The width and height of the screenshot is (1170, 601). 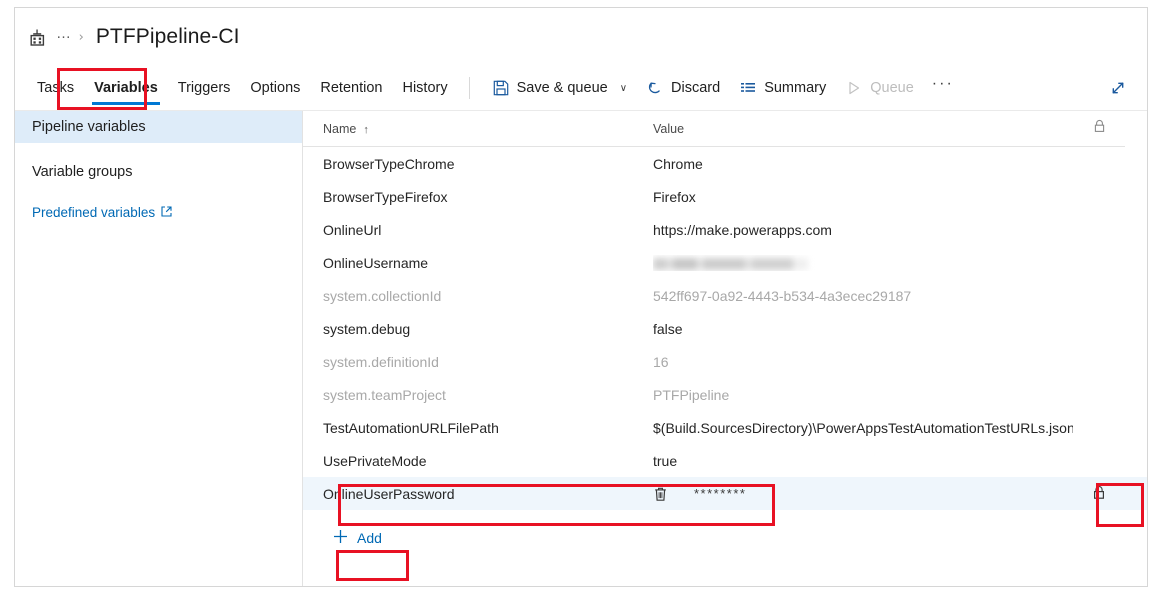 I want to click on variable-name-cell: BrowserTypeChrome, so click(x=488, y=164).